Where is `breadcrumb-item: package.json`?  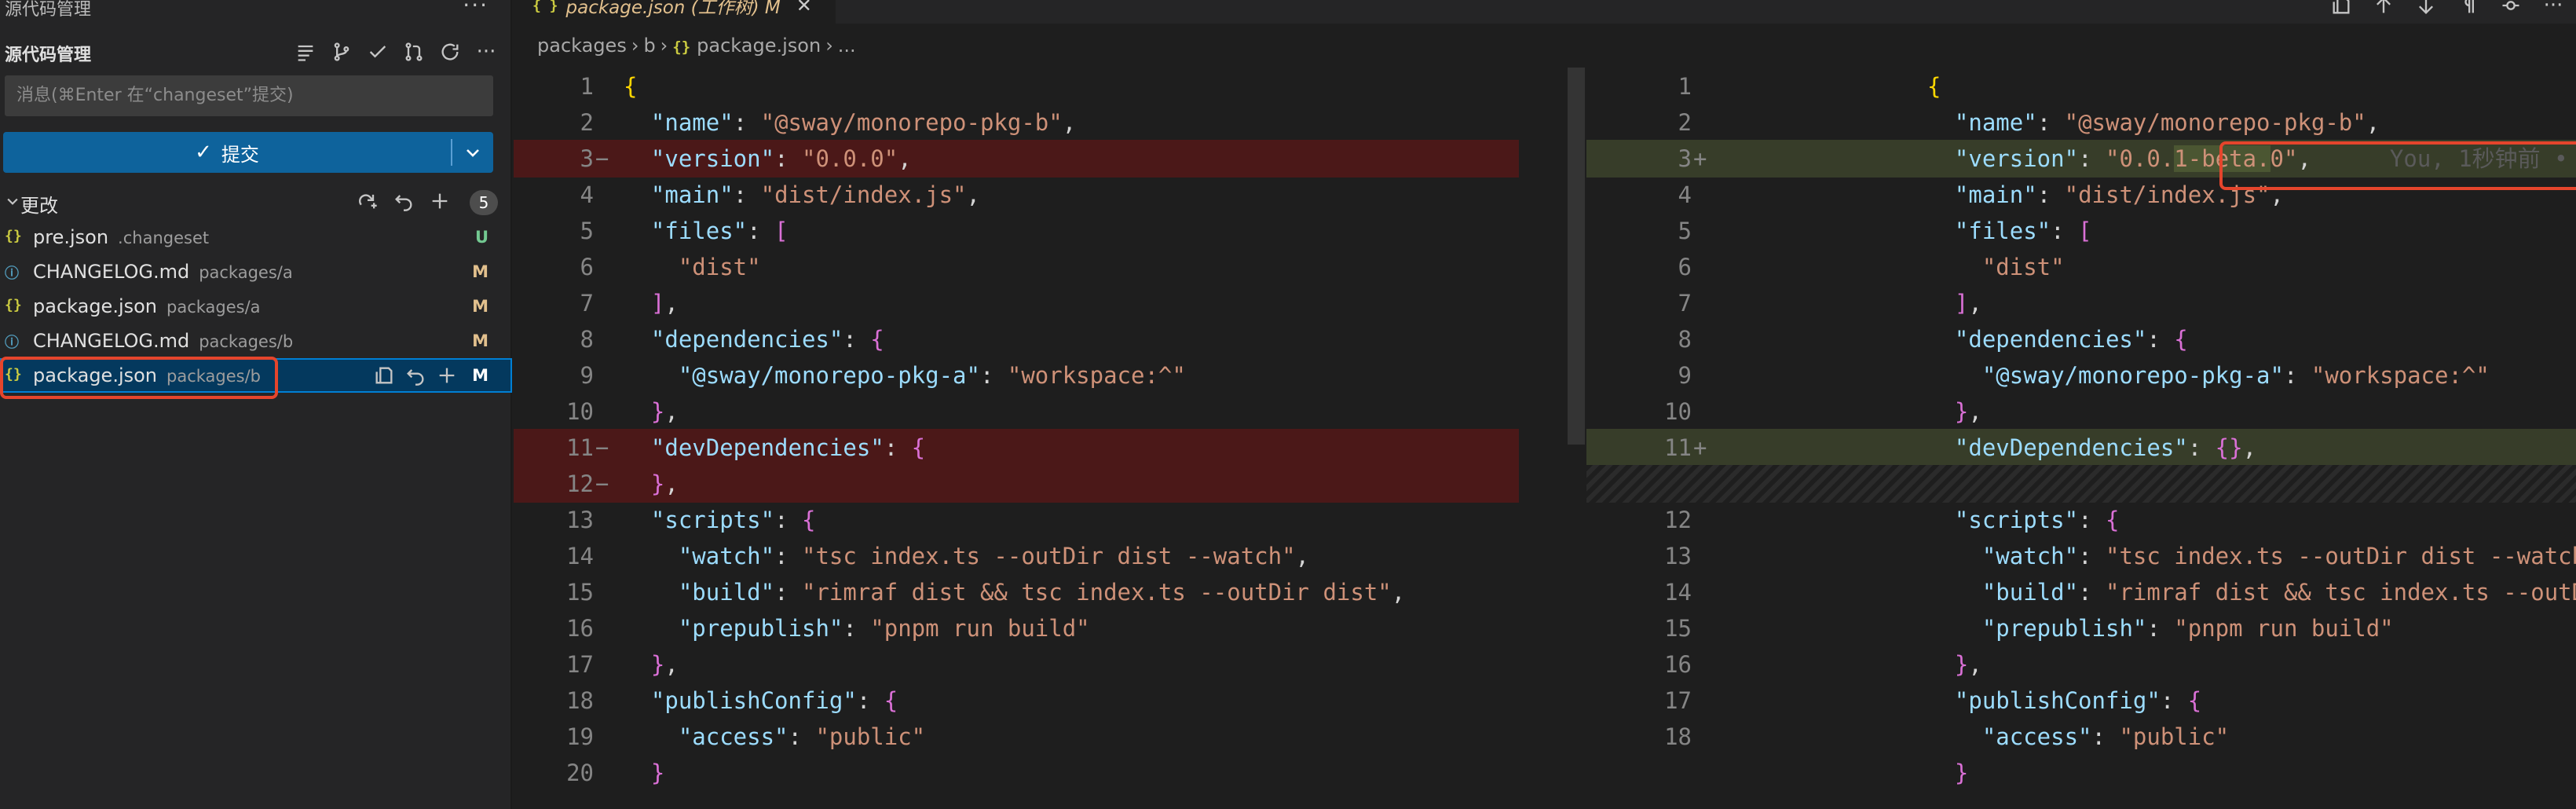
breadcrumb-item: package.json is located at coordinates (759, 46).